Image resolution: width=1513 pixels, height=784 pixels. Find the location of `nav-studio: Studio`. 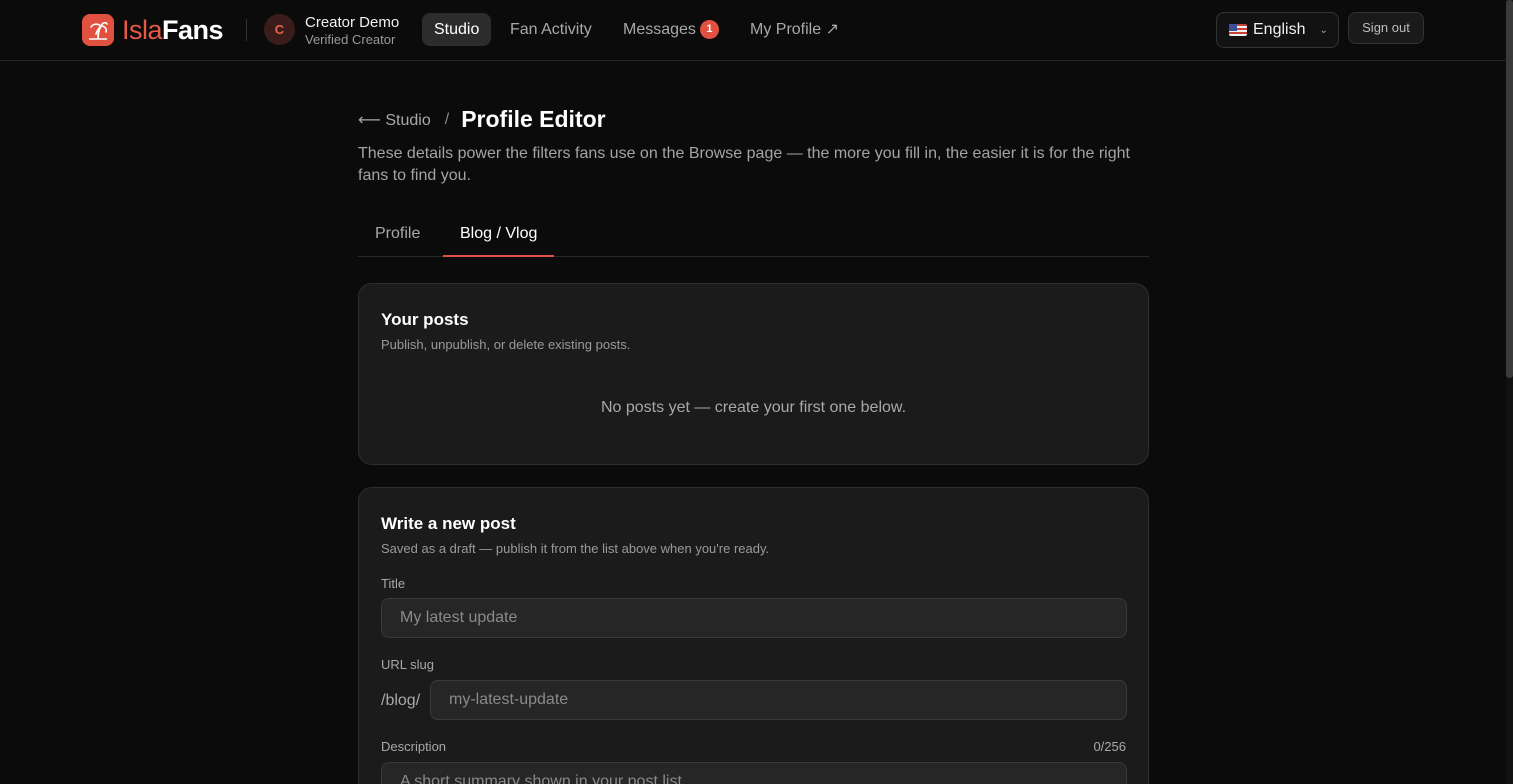

nav-studio: Studio is located at coordinates (457, 29).